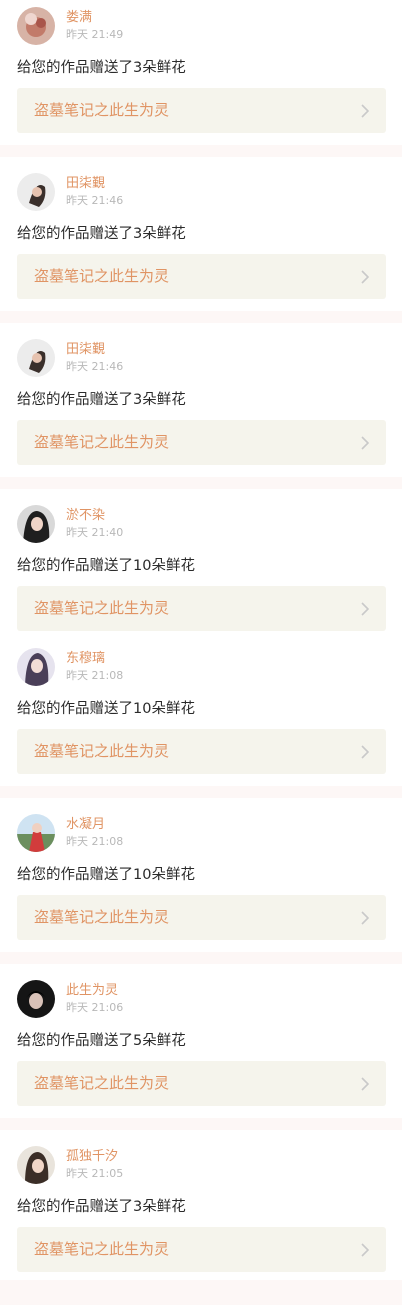 The image size is (402, 1305). Describe the element at coordinates (79, 18) in the screenshot. I see `user-name: 娄满` at that location.